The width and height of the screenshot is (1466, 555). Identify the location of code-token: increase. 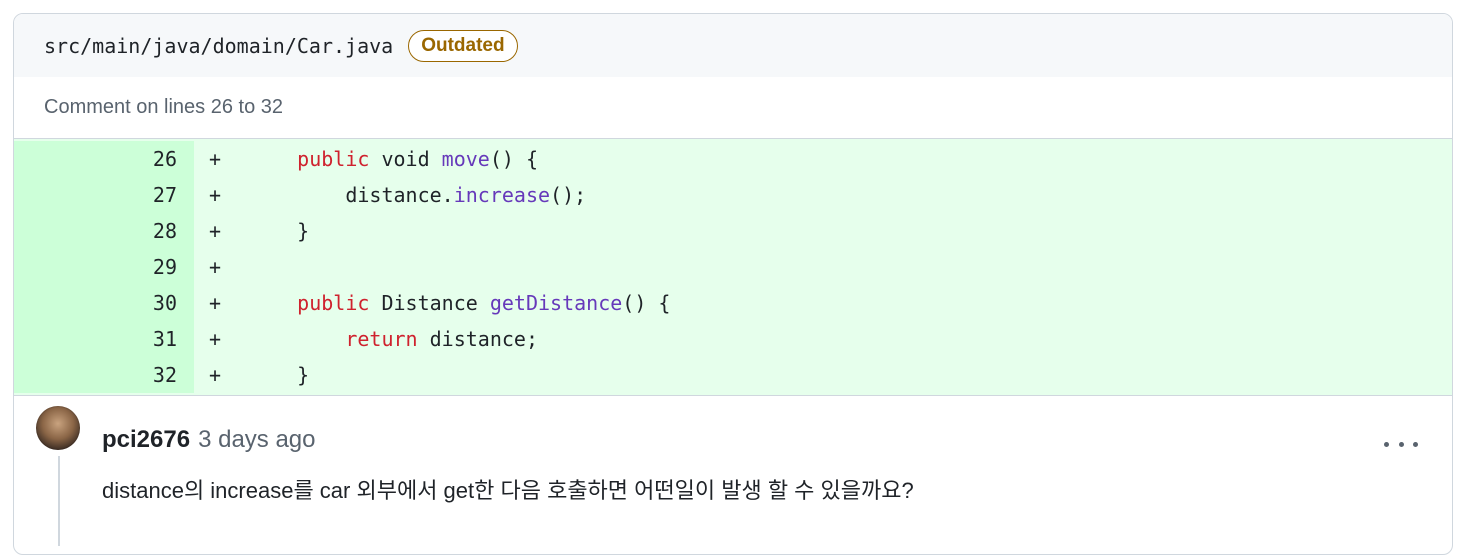
(502, 195).